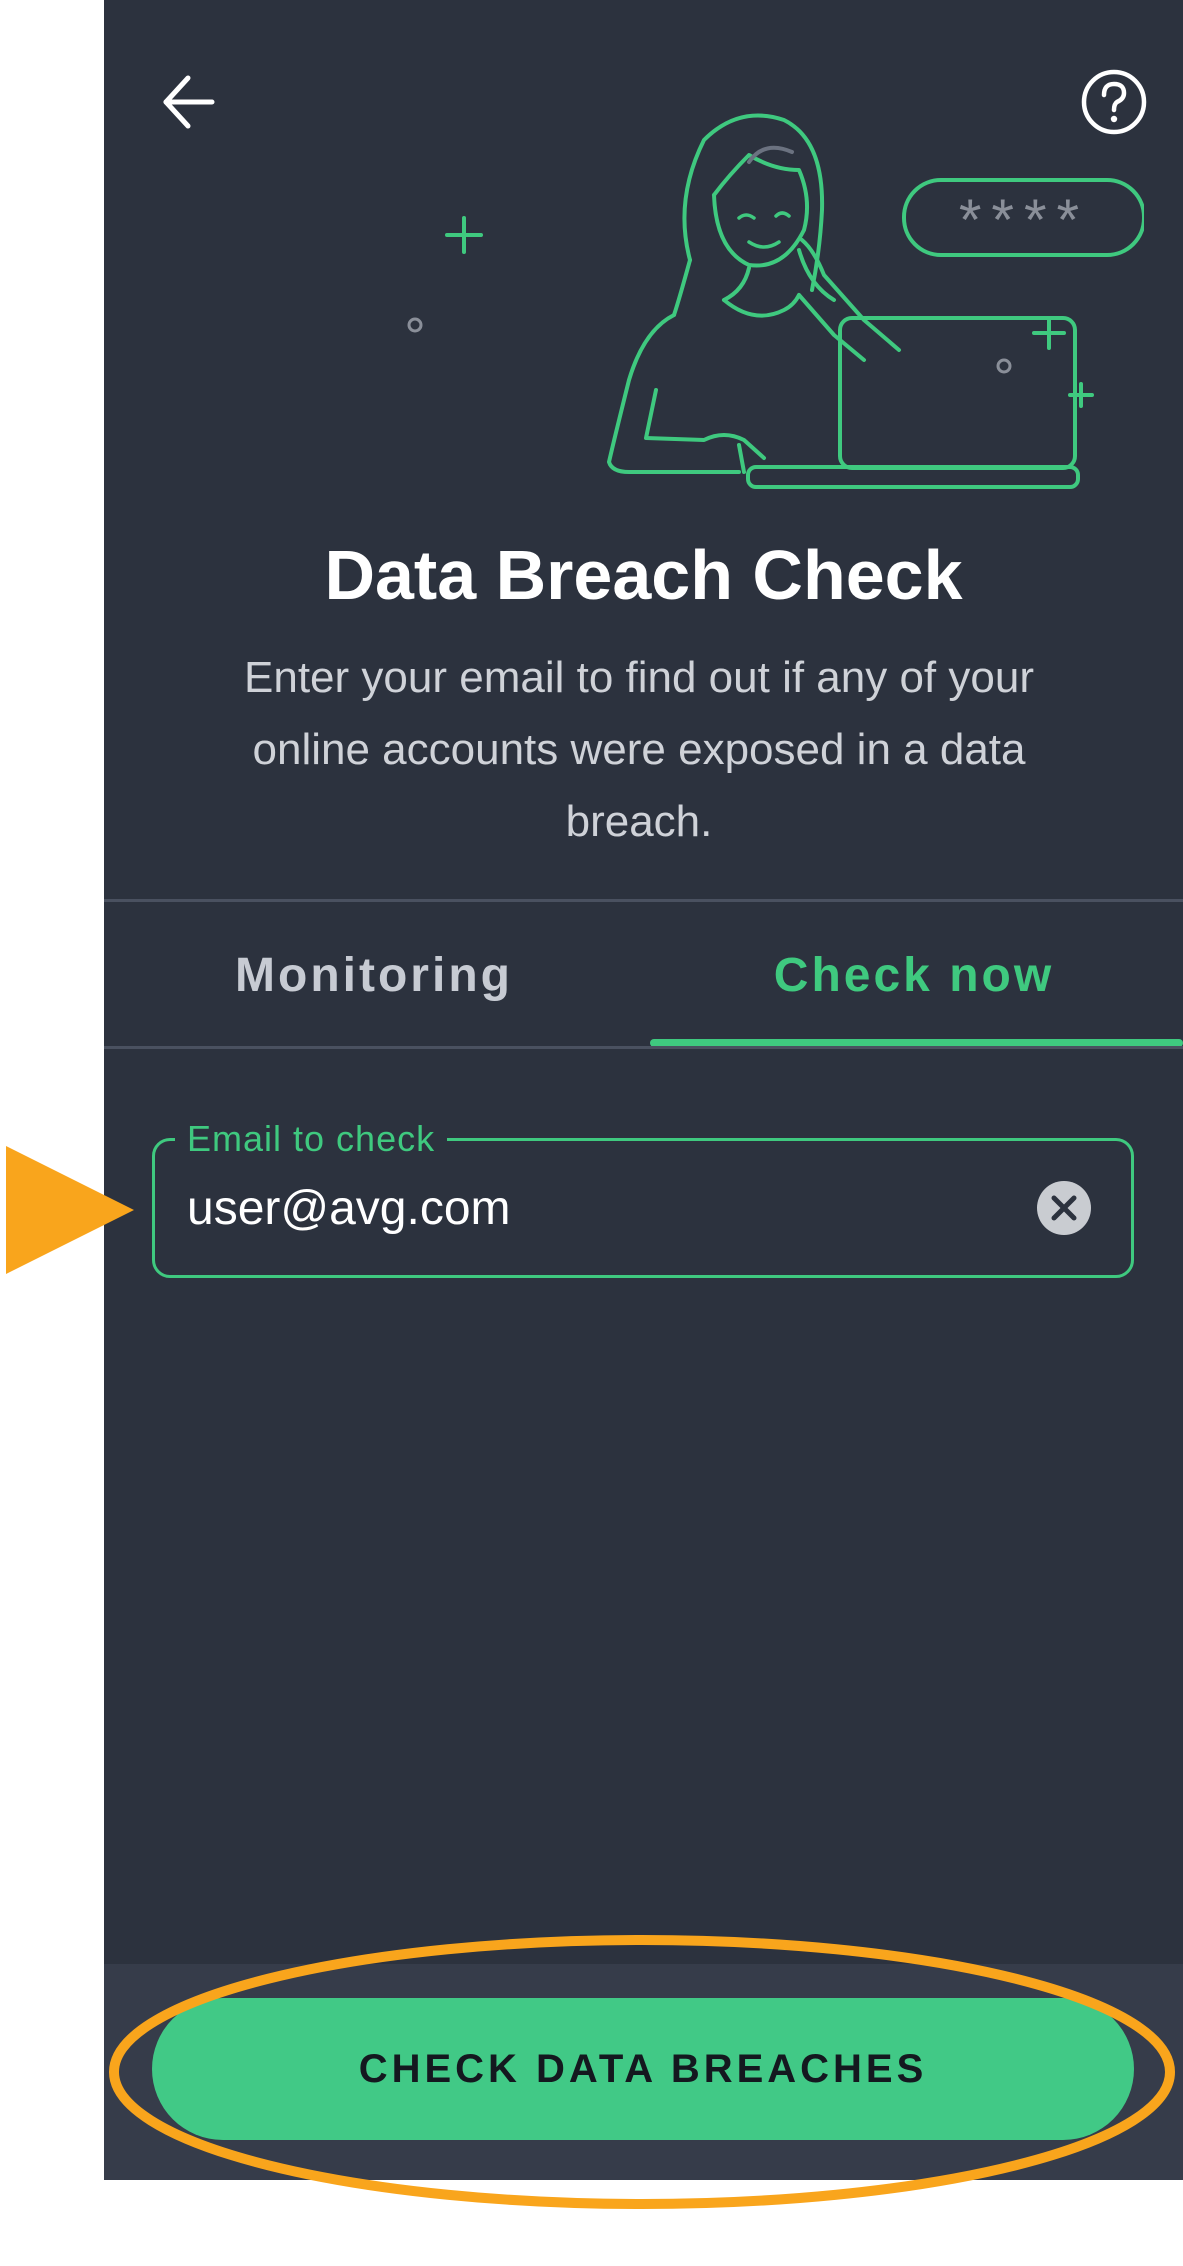 The height and width of the screenshot is (2266, 1183). Describe the element at coordinates (643, 2069) in the screenshot. I see `check-data-breaches-button: CHECK DATA BREACHES` at that location.